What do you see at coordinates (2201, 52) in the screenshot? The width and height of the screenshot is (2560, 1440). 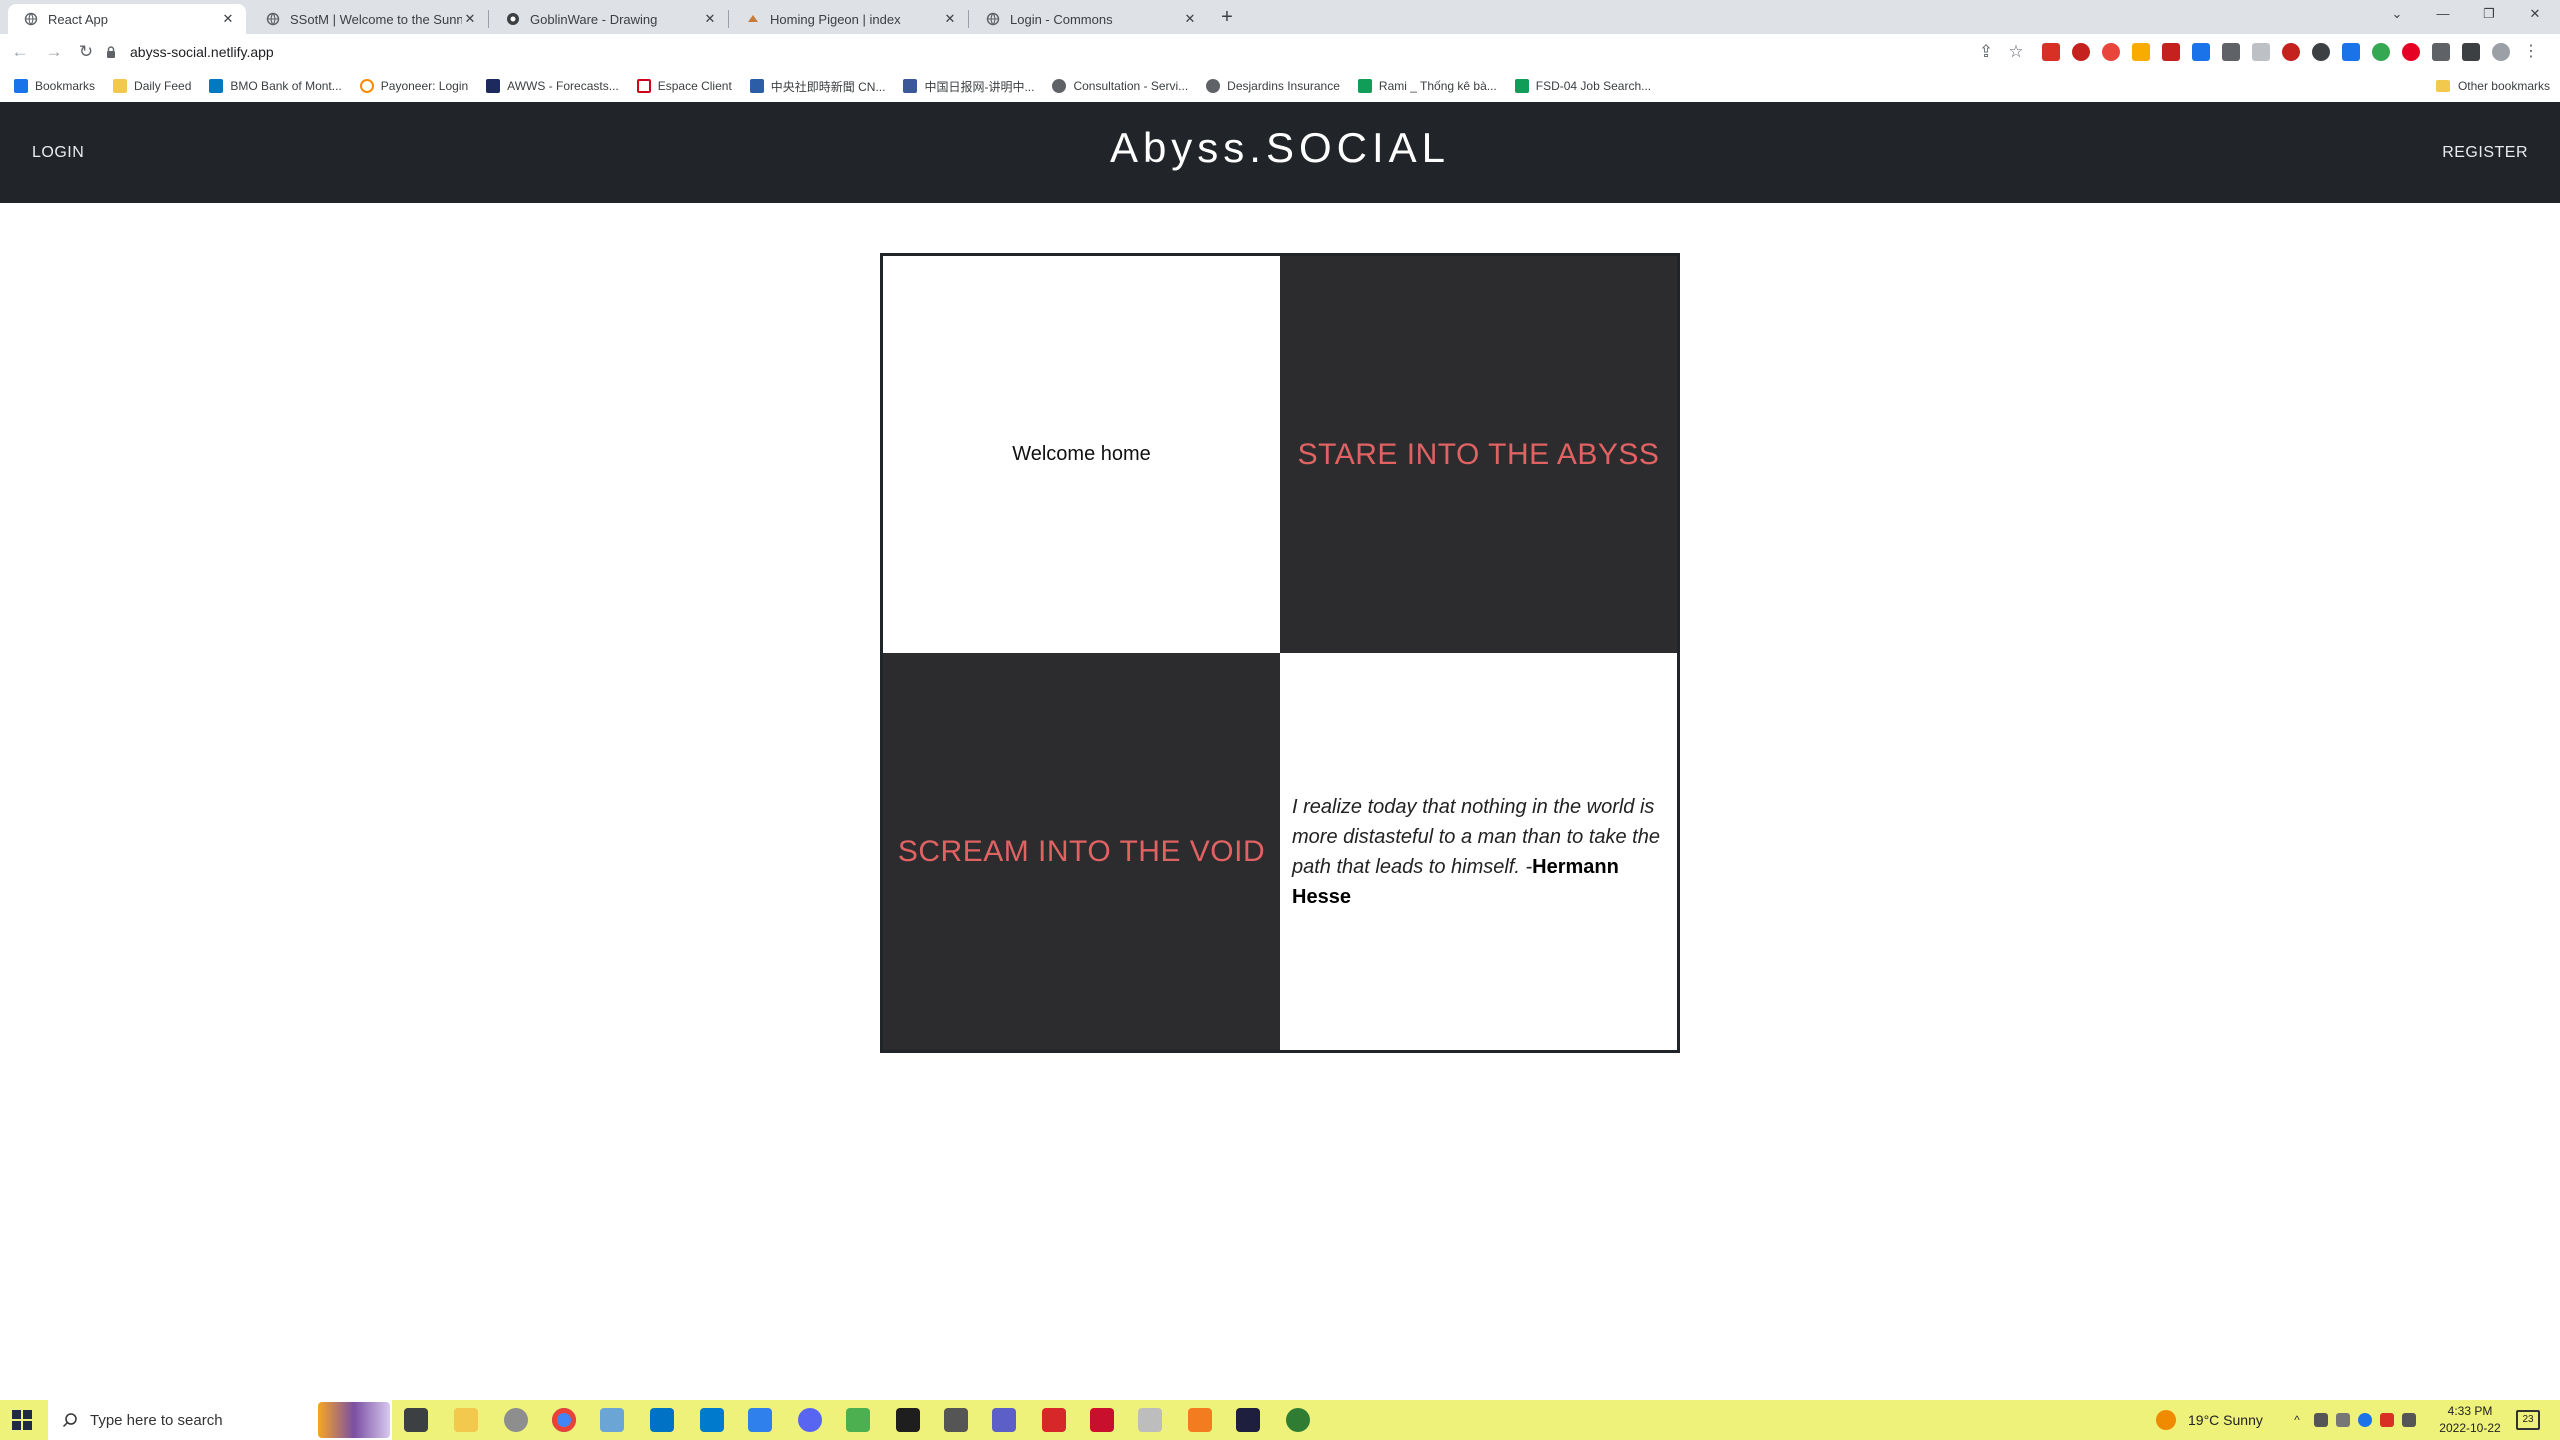 I see `translate-icon` at bounding box center [2201, 52].